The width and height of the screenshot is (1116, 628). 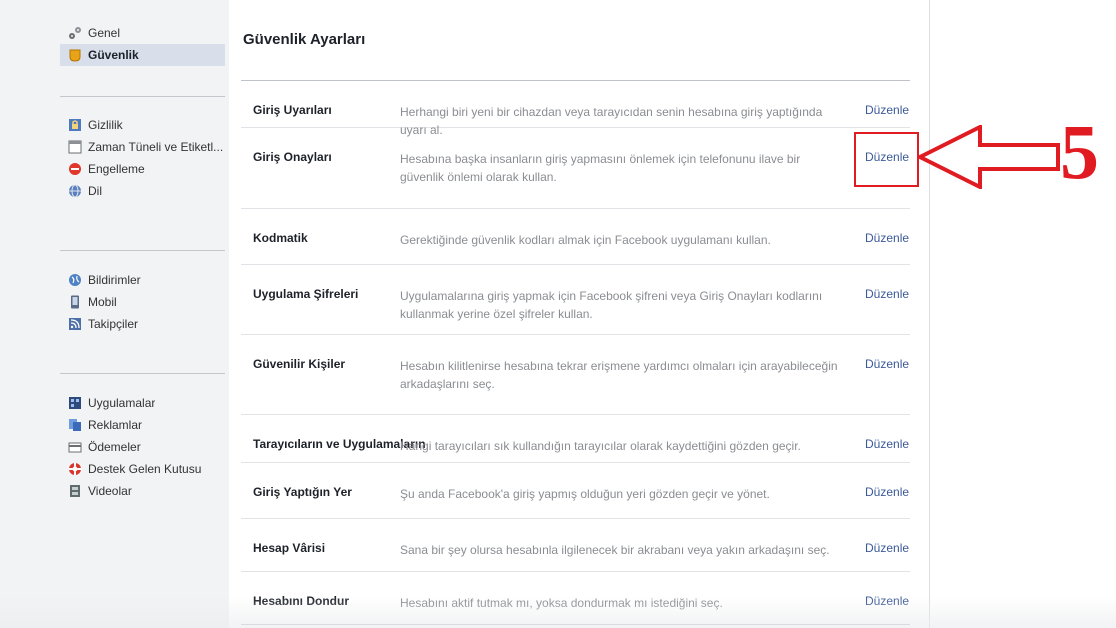 What do you see at coordinates (115, 425) in the screenshot?
I see `sidebar-item-label: Reklamlar` at bounding box center [115, 425].